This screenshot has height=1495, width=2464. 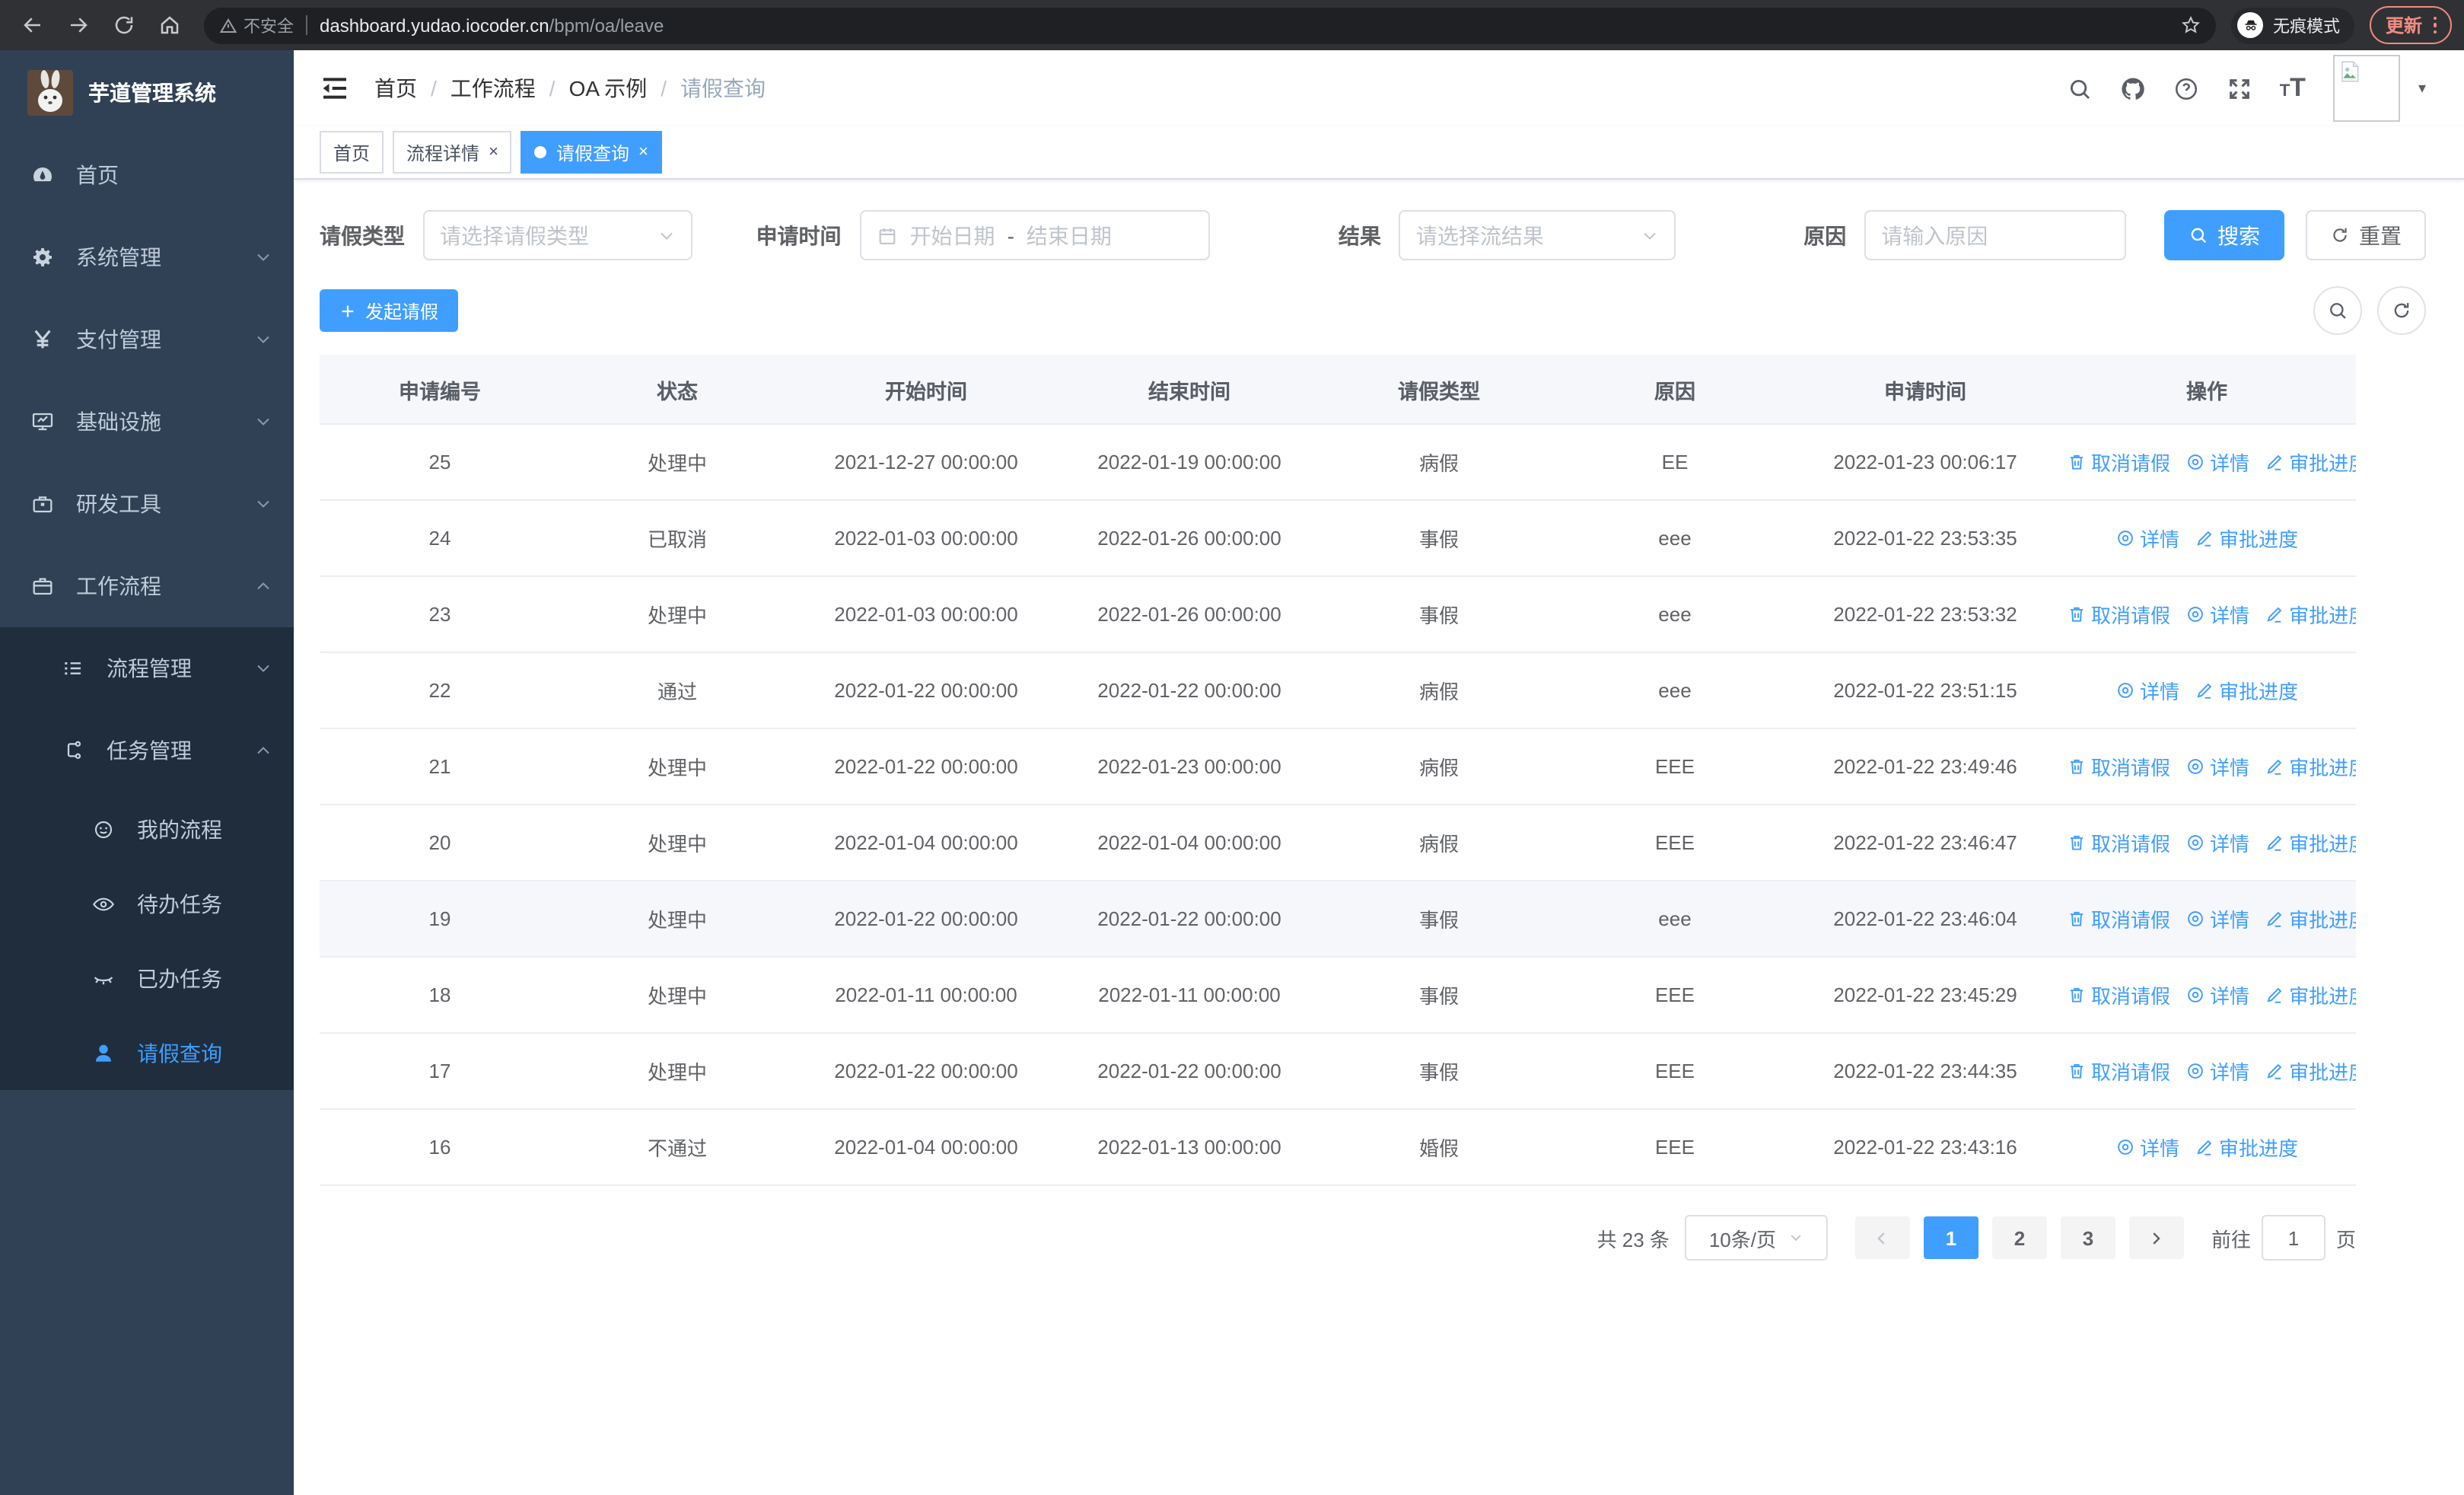 I want to click on sidebar-item-leave-query: 请假查询, so click(x=147, y=1052).